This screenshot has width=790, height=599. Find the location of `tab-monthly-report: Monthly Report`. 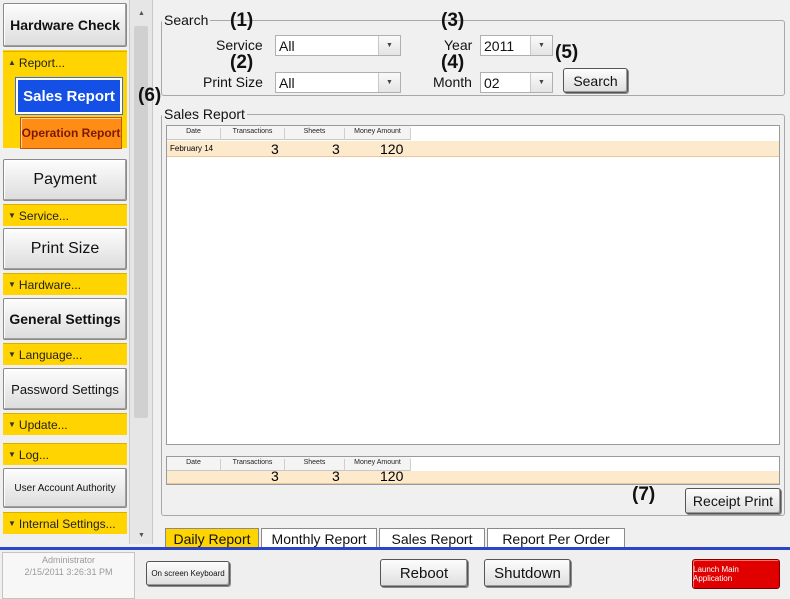

tab-monthly-report: Monthly Report is located at coordinates (319, 538).